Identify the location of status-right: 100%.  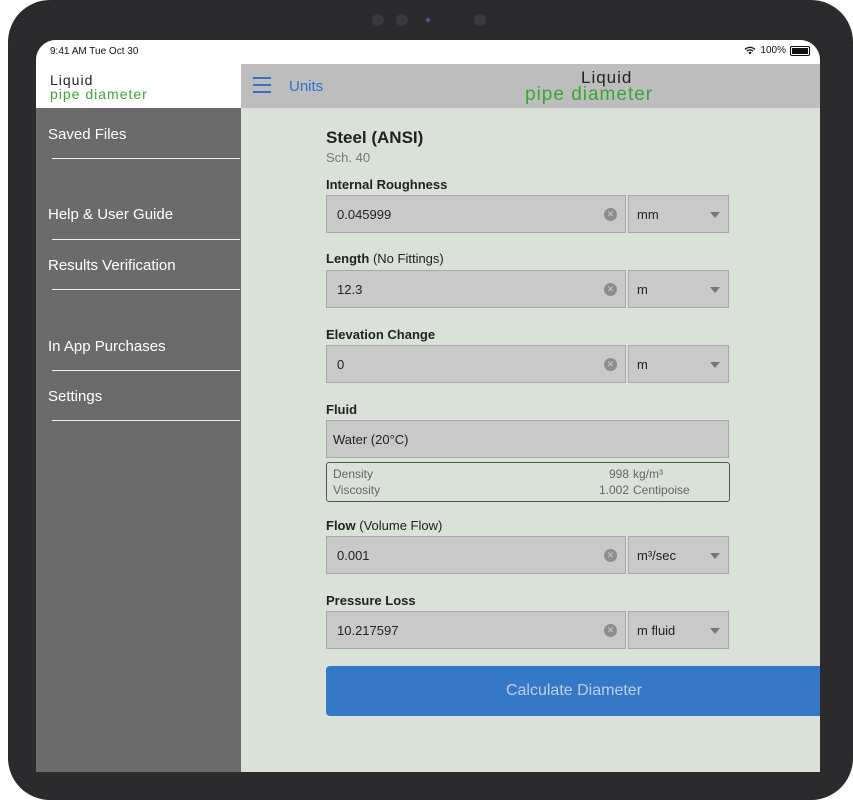
(777, 50).